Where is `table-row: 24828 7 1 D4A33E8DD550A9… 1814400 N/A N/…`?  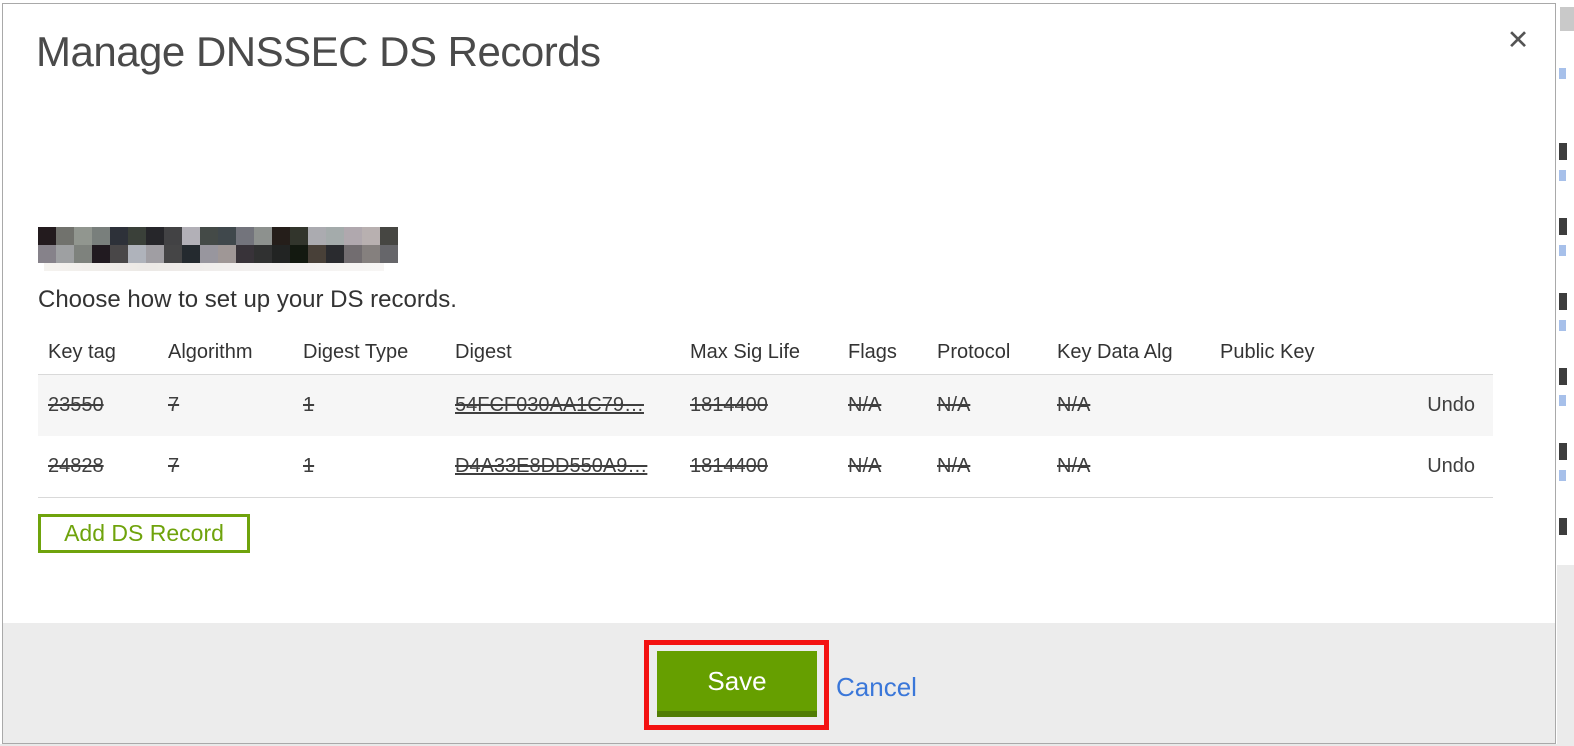
table-row: 24828 7 1 D4A33E8DD550A9… 1814400 N/A N/… is located at coordinates (765, 466).